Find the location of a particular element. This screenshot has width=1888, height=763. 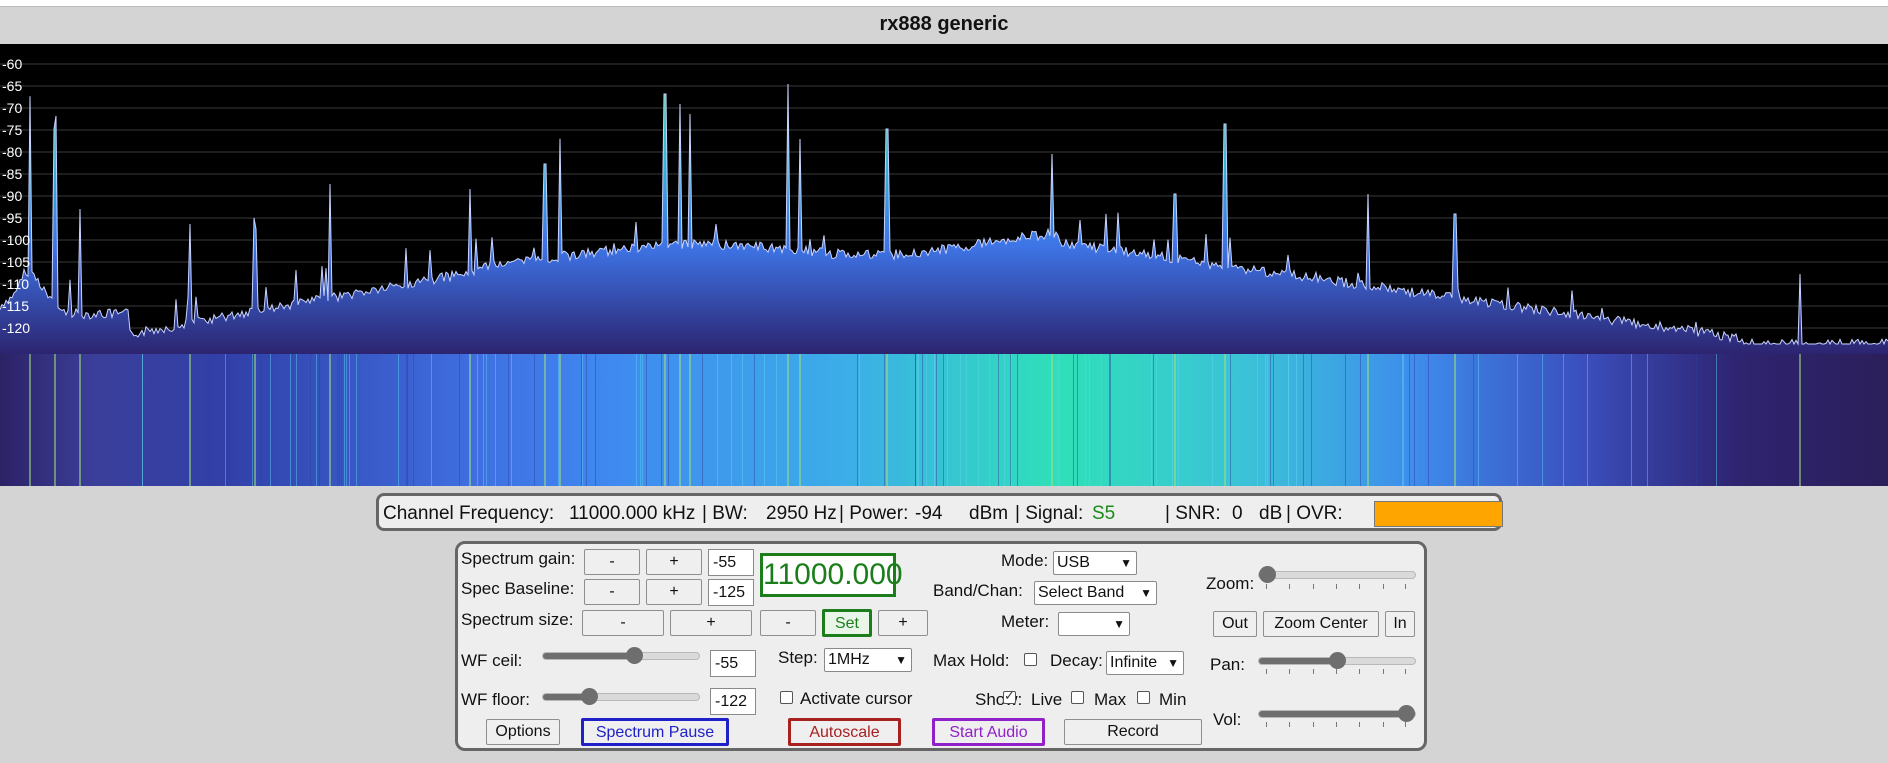

options-button: Options is located at coordinates (523, 732).